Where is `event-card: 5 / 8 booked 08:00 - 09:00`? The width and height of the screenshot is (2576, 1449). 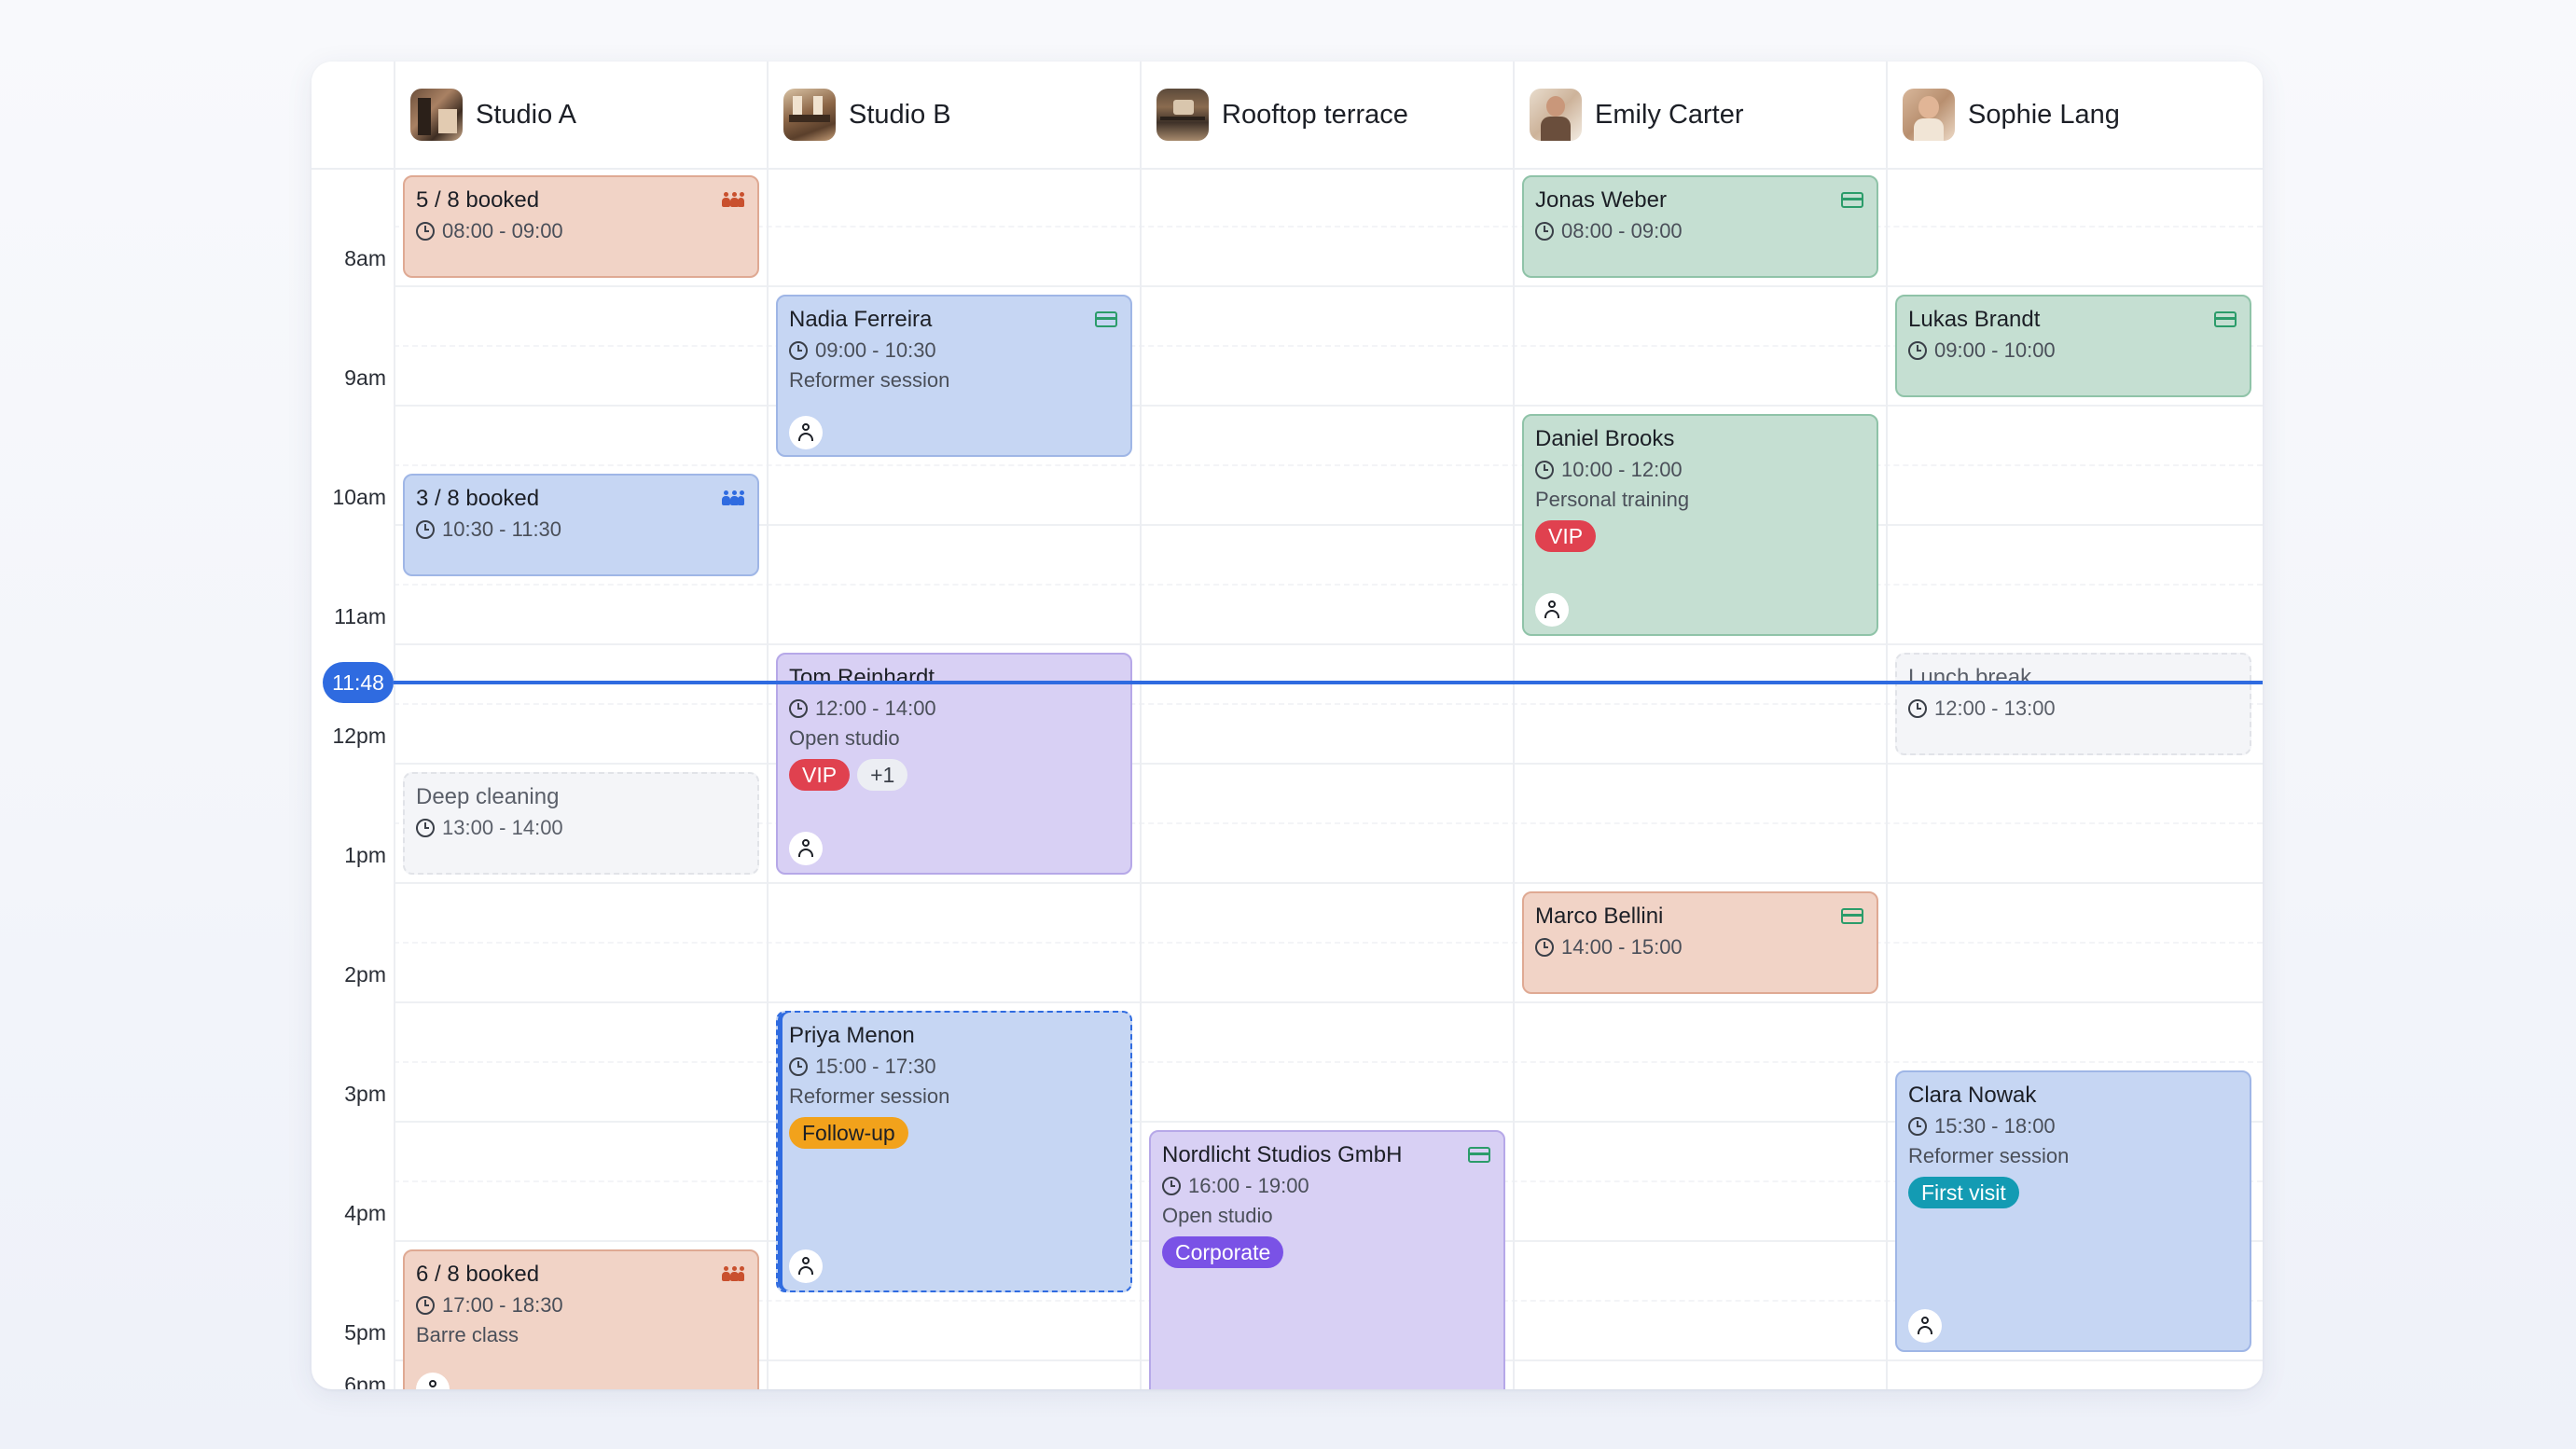
event-card: 5 / 8 booked 08:00 - 09:00 is located at coordinates (581, 227).